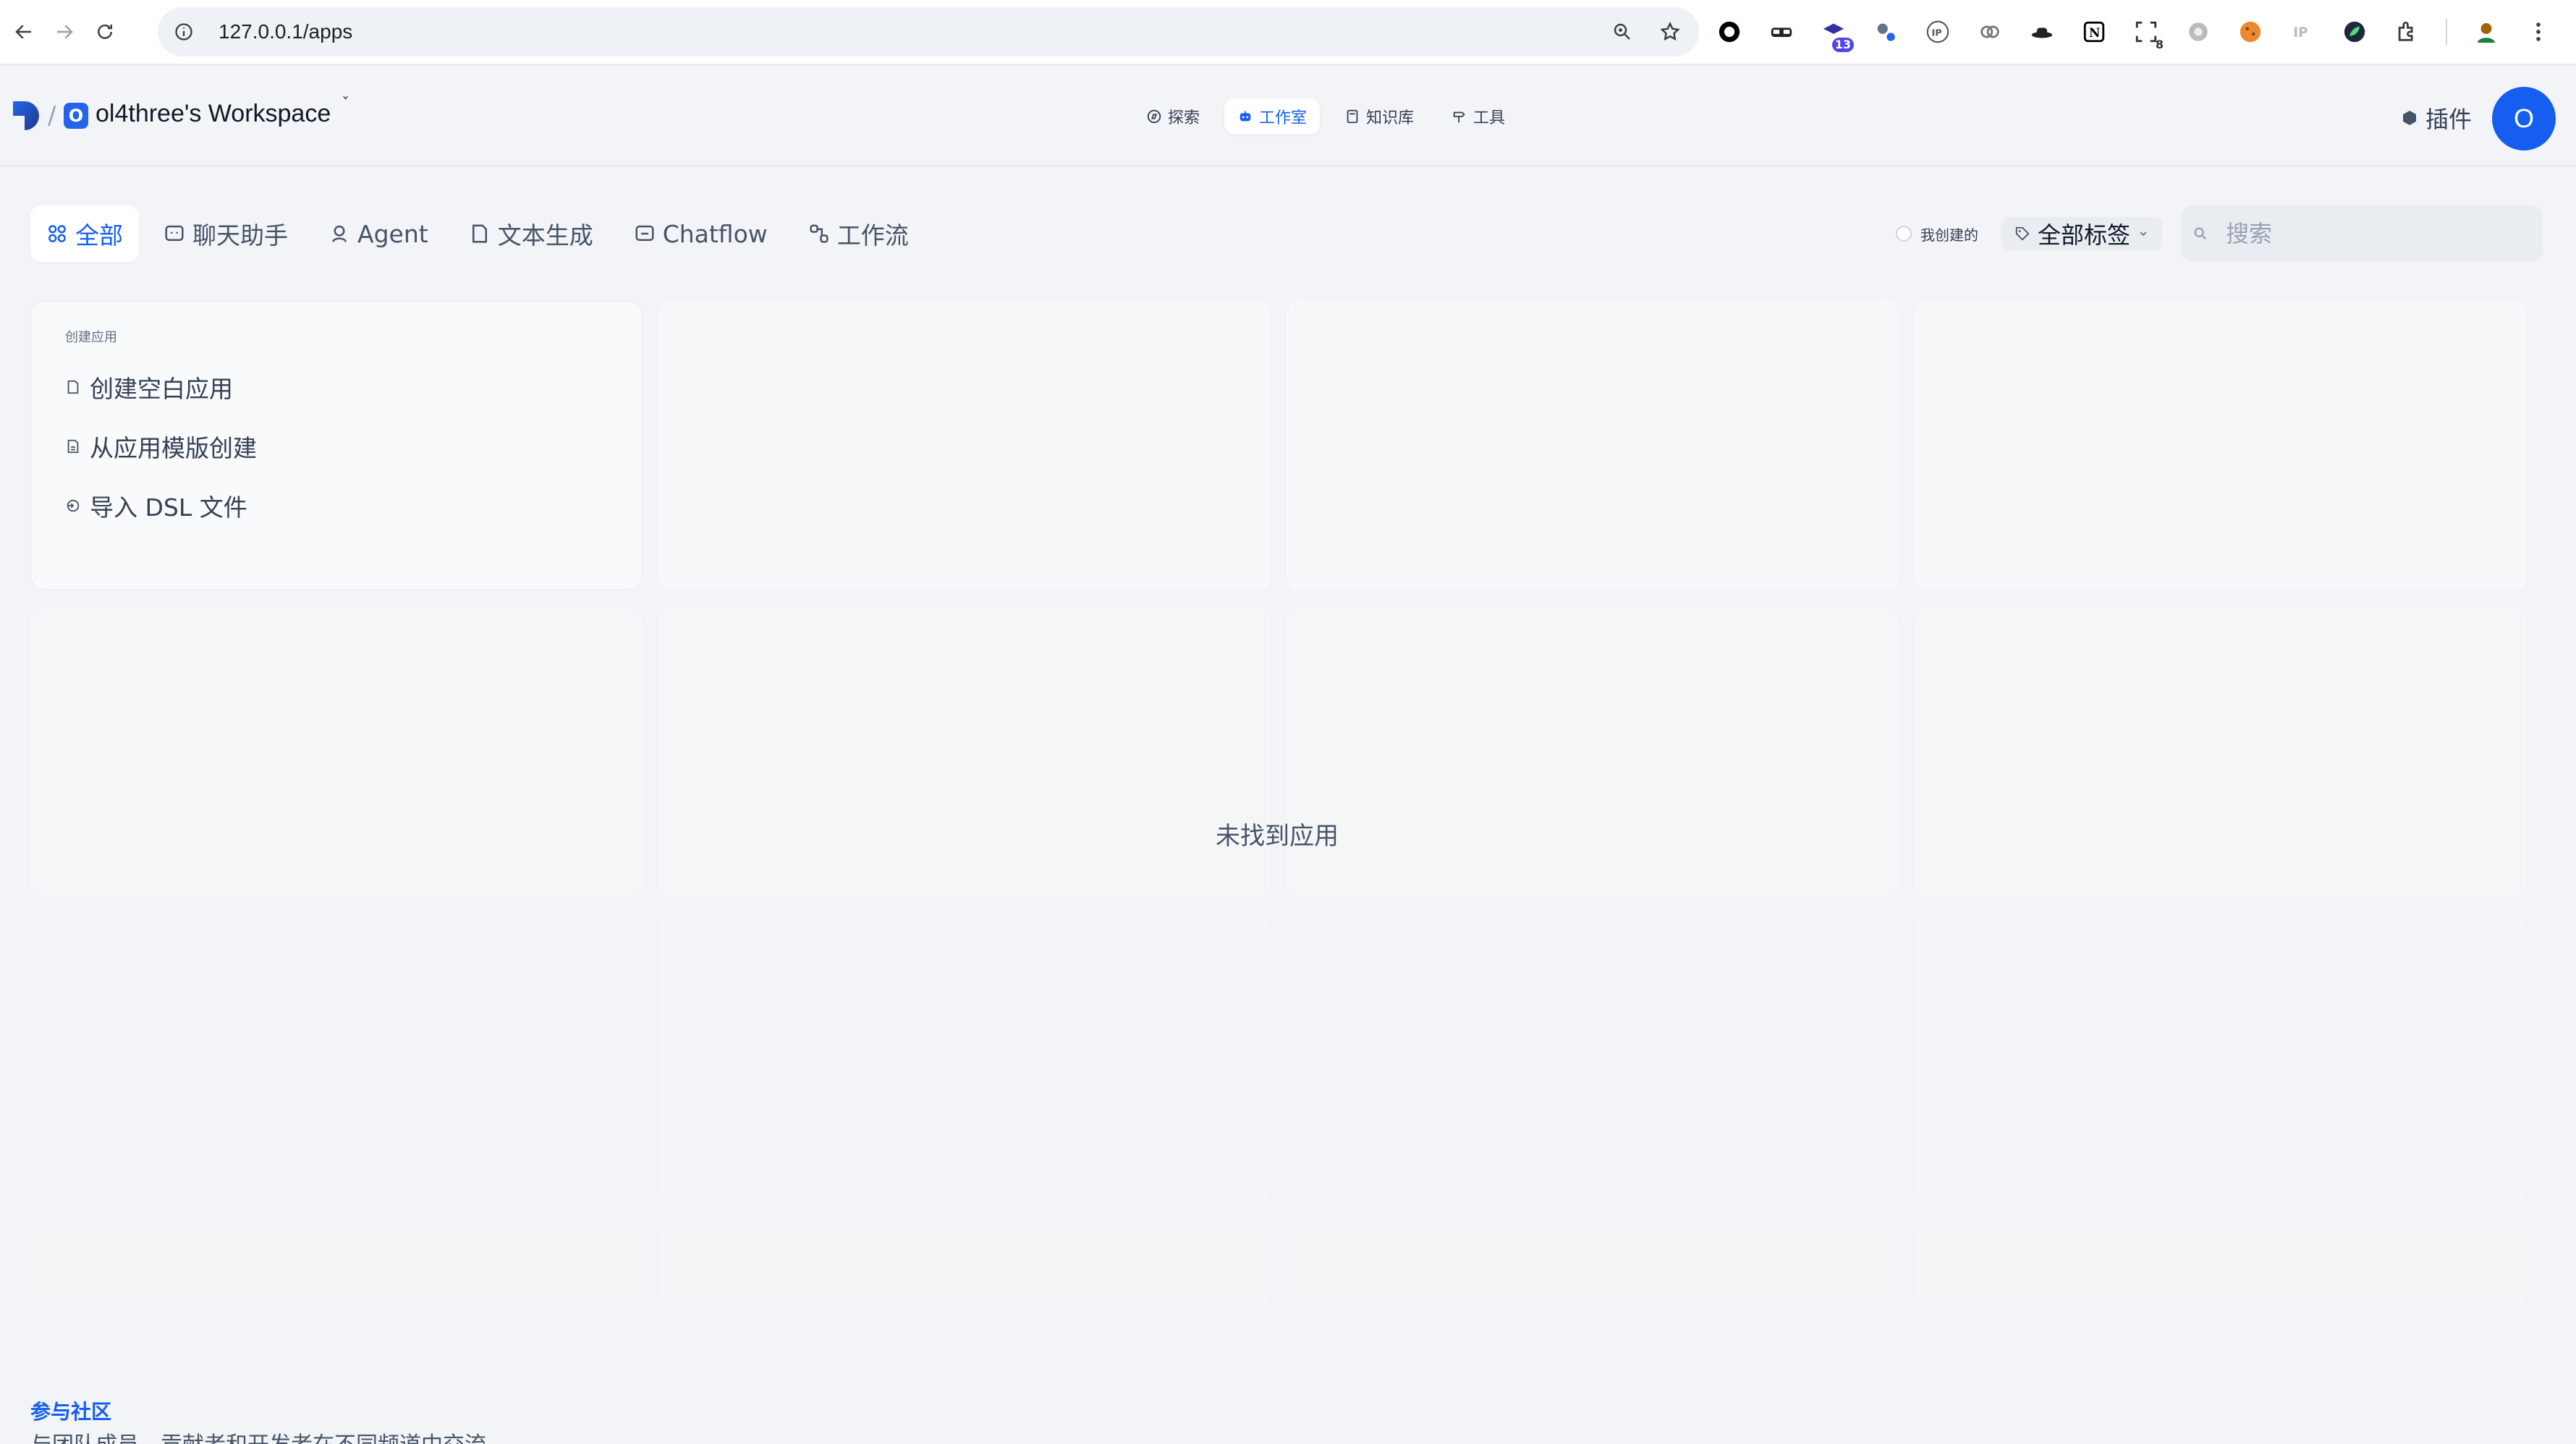 The width and height of the screenshot is (2576, 1444). I want to click on svg-text: N, so click(2095, 33).